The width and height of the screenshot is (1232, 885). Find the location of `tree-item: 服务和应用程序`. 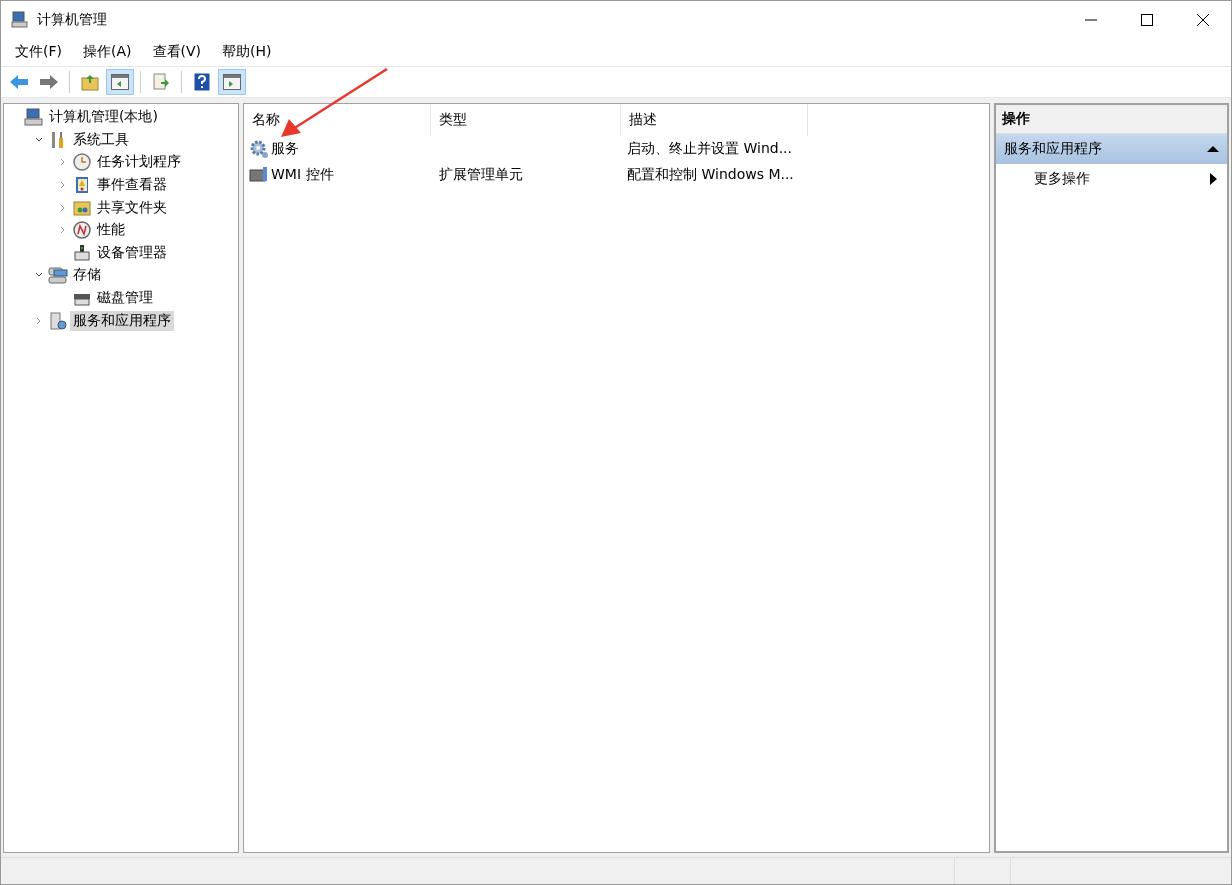

tree-item: 服务和应用程序 is located at coordinates (122, 320).